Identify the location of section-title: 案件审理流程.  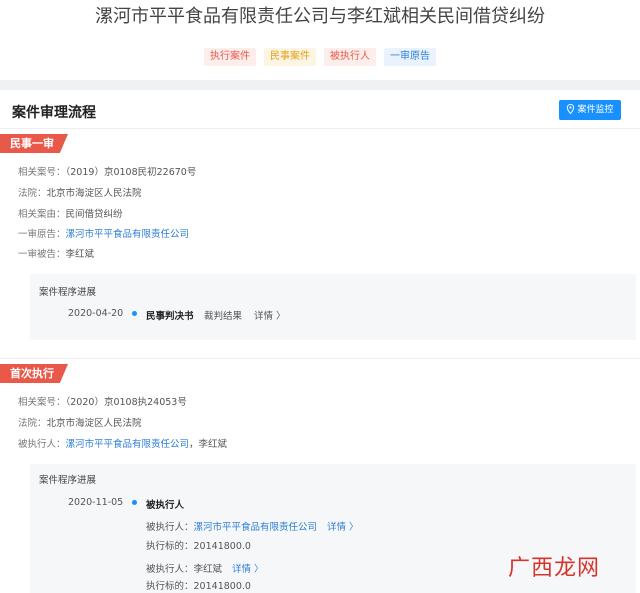
(54, 113).